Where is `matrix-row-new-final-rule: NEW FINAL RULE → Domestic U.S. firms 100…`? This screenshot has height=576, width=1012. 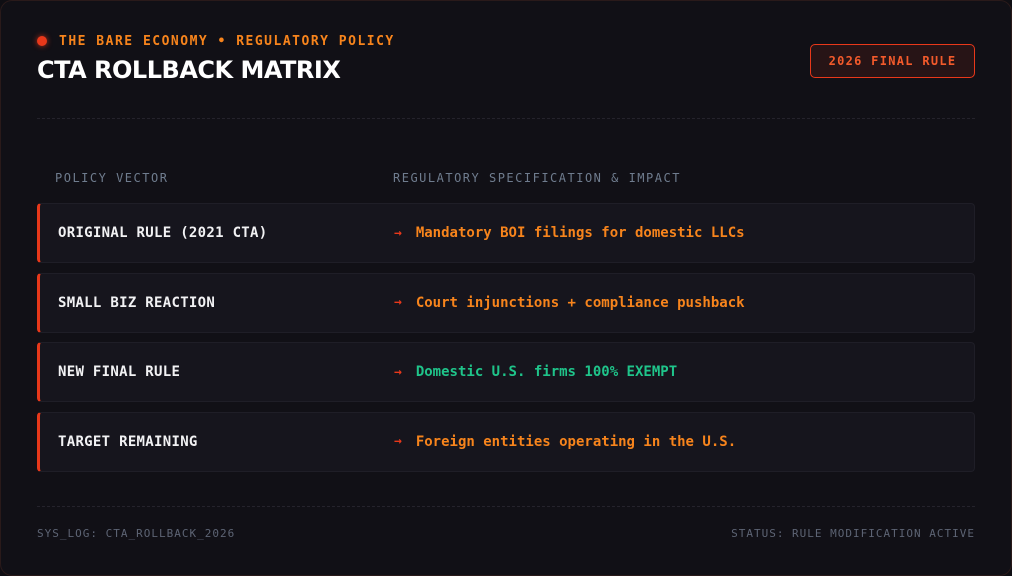
matrix-row-new-final-rule: NEW FINAL RULE → Domestic U.S. firms 100… is located at coordinates (506, 372).